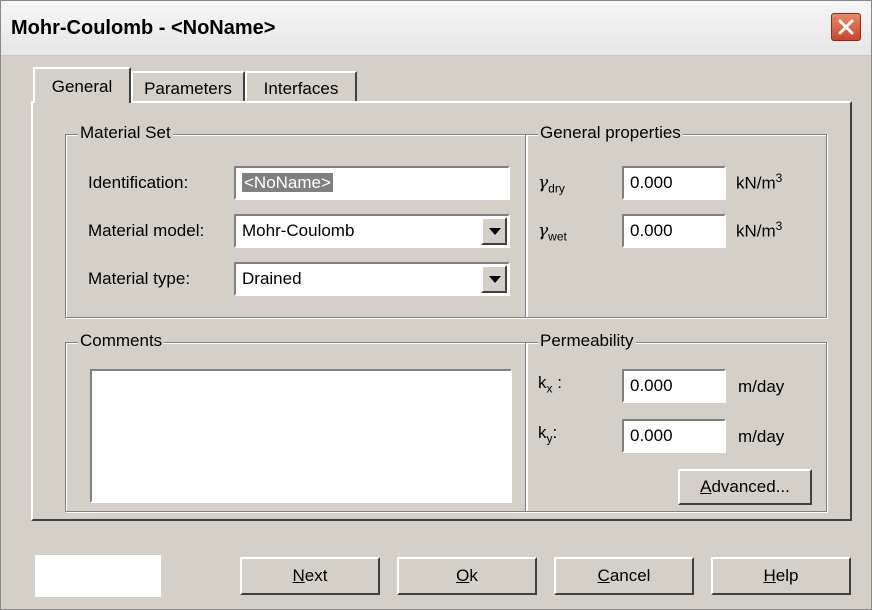 This screenshot has height=610, width=872. I want to click on ok-button: Ok, so click(467, 576).